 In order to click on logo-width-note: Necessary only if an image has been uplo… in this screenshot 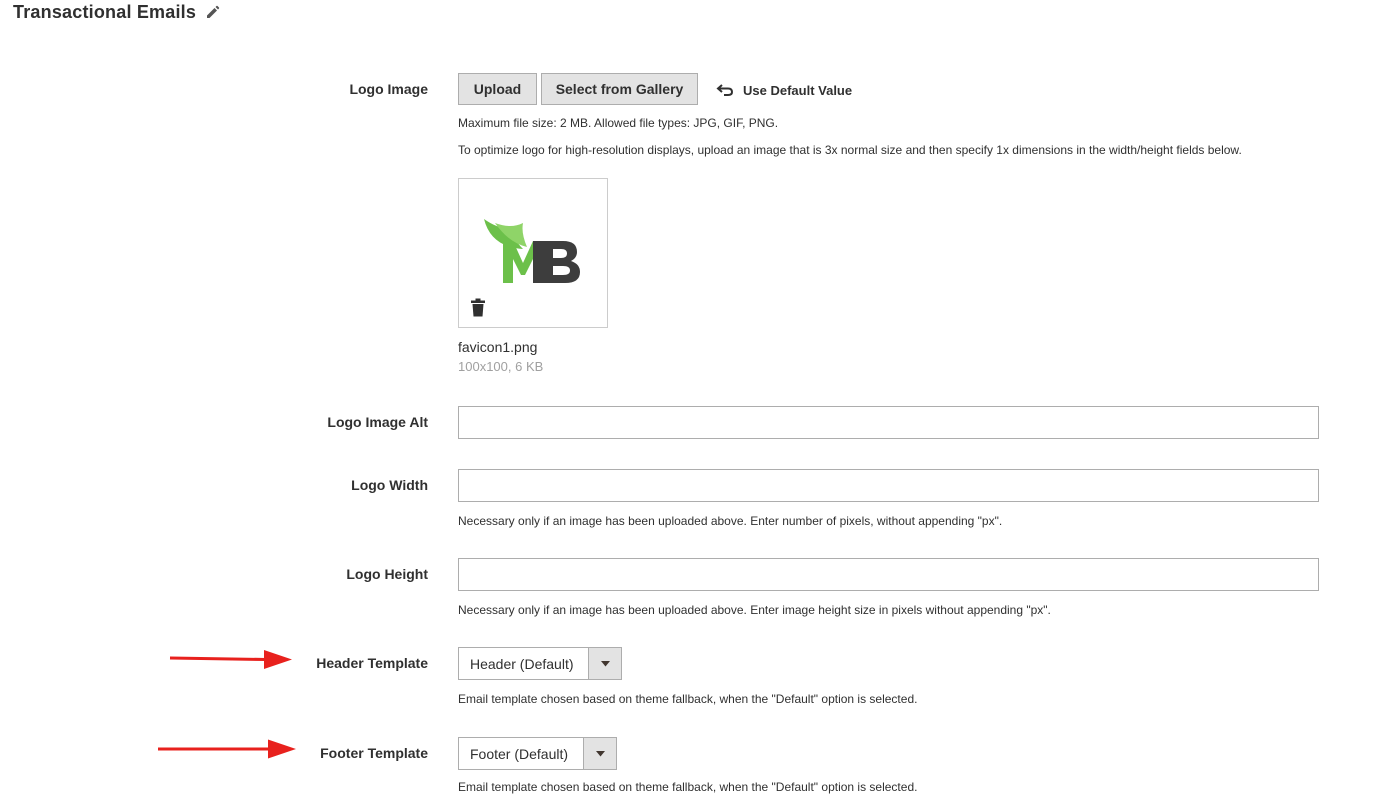, I will do `click(730, 521)`.